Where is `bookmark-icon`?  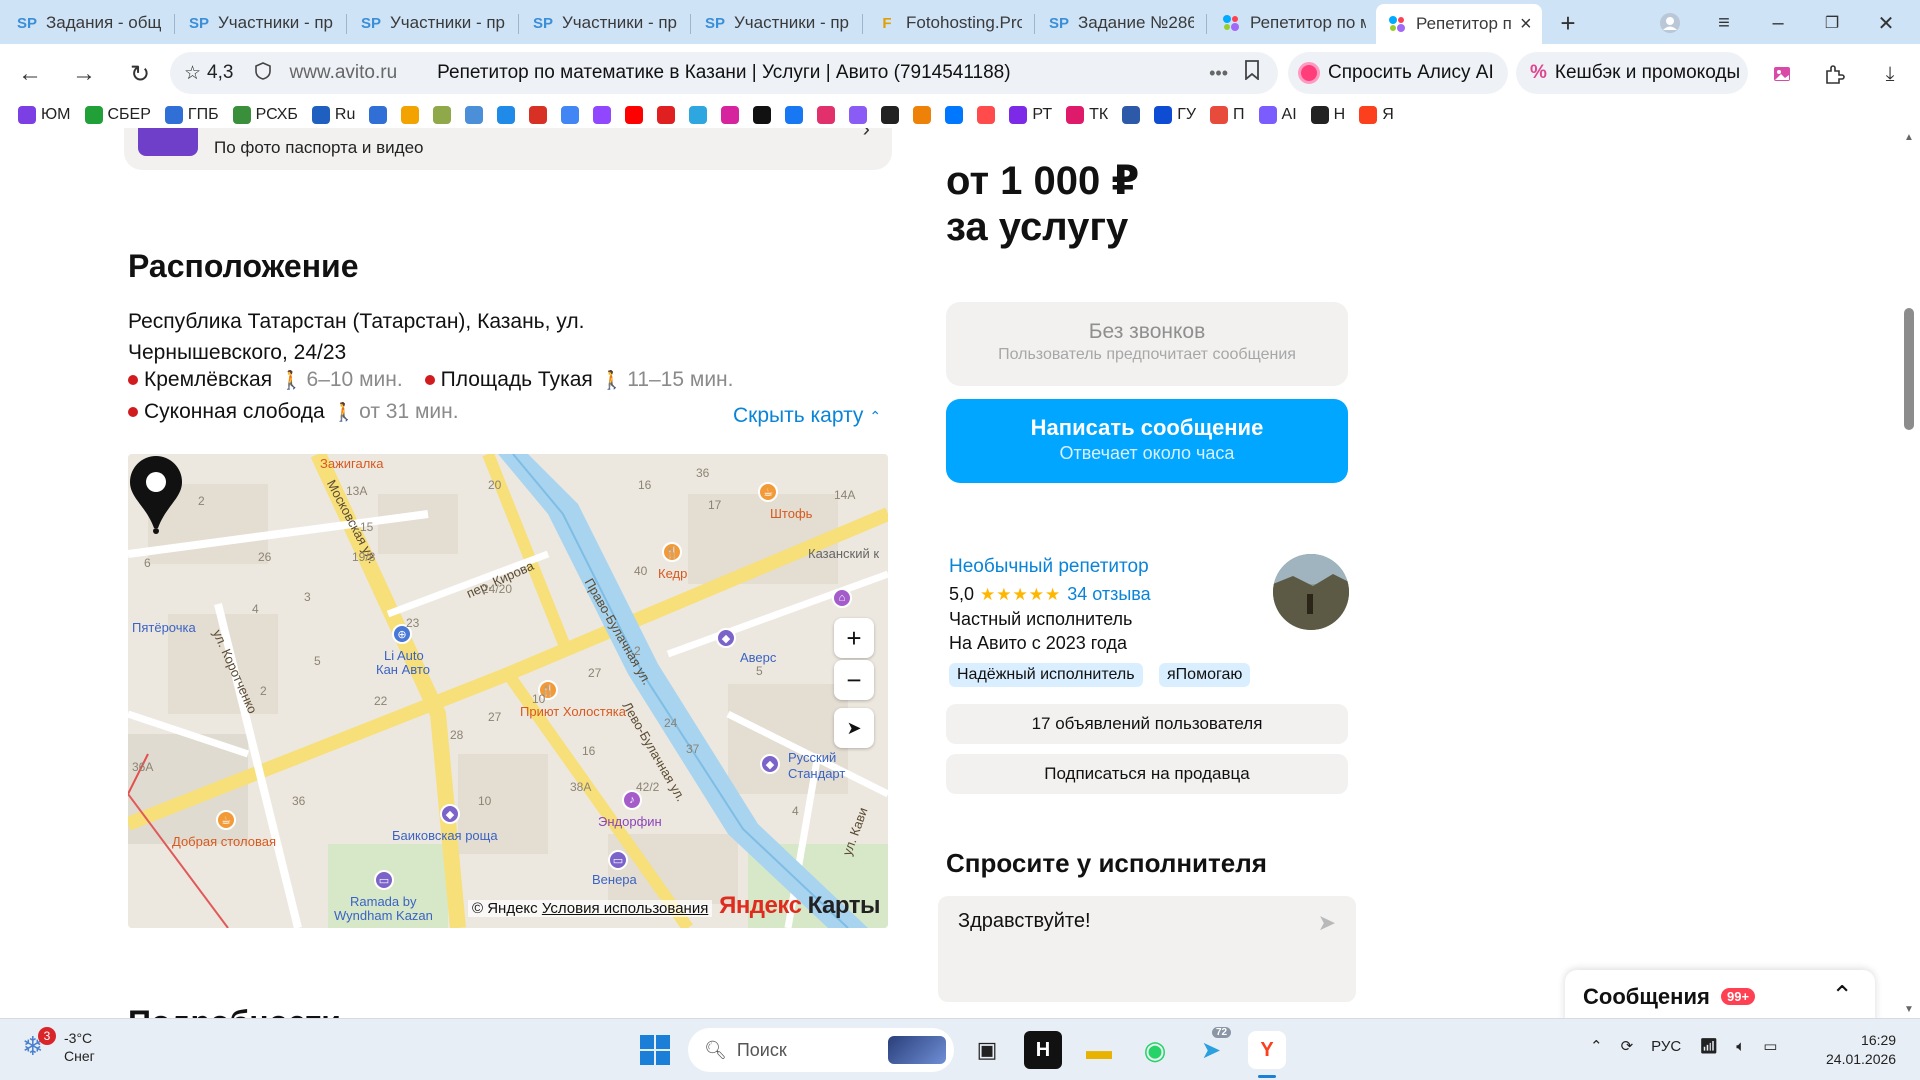
bookmark-icon is located at coordinates (1252, 73).